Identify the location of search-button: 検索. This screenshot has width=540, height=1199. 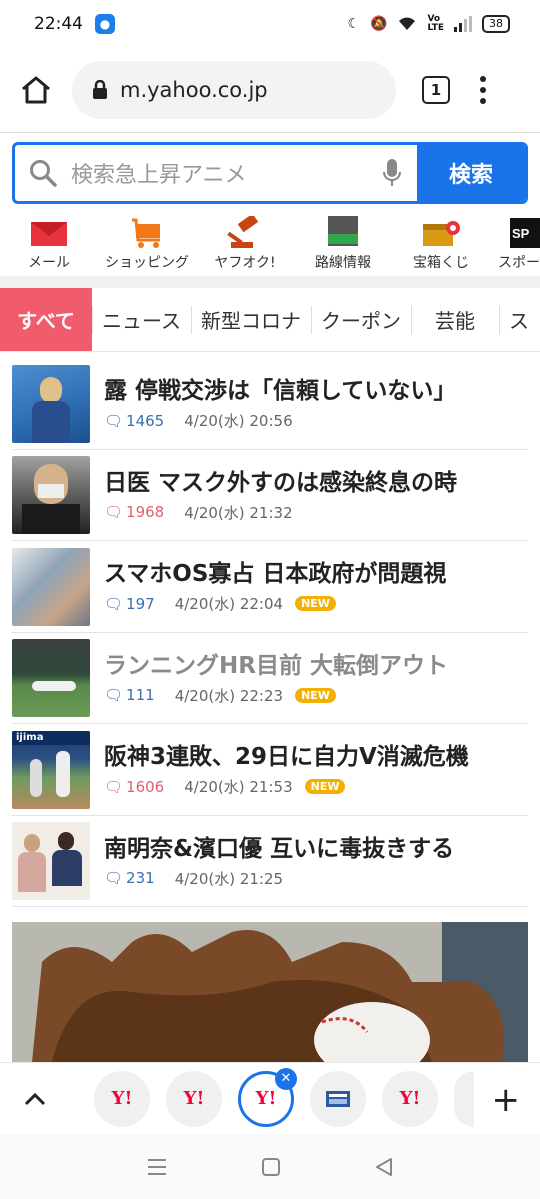
(471, 173).